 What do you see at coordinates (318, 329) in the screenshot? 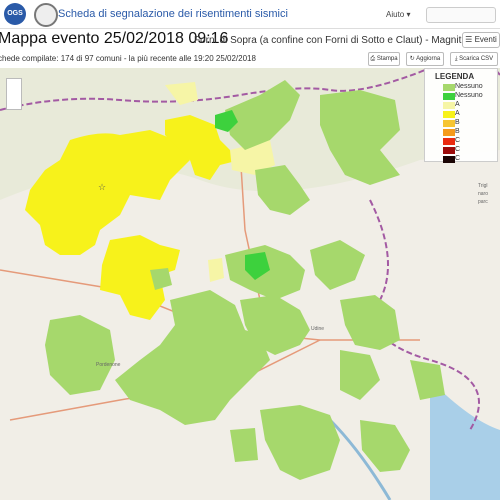
I see `place-label: Udine` at bounding box center [318, 329].